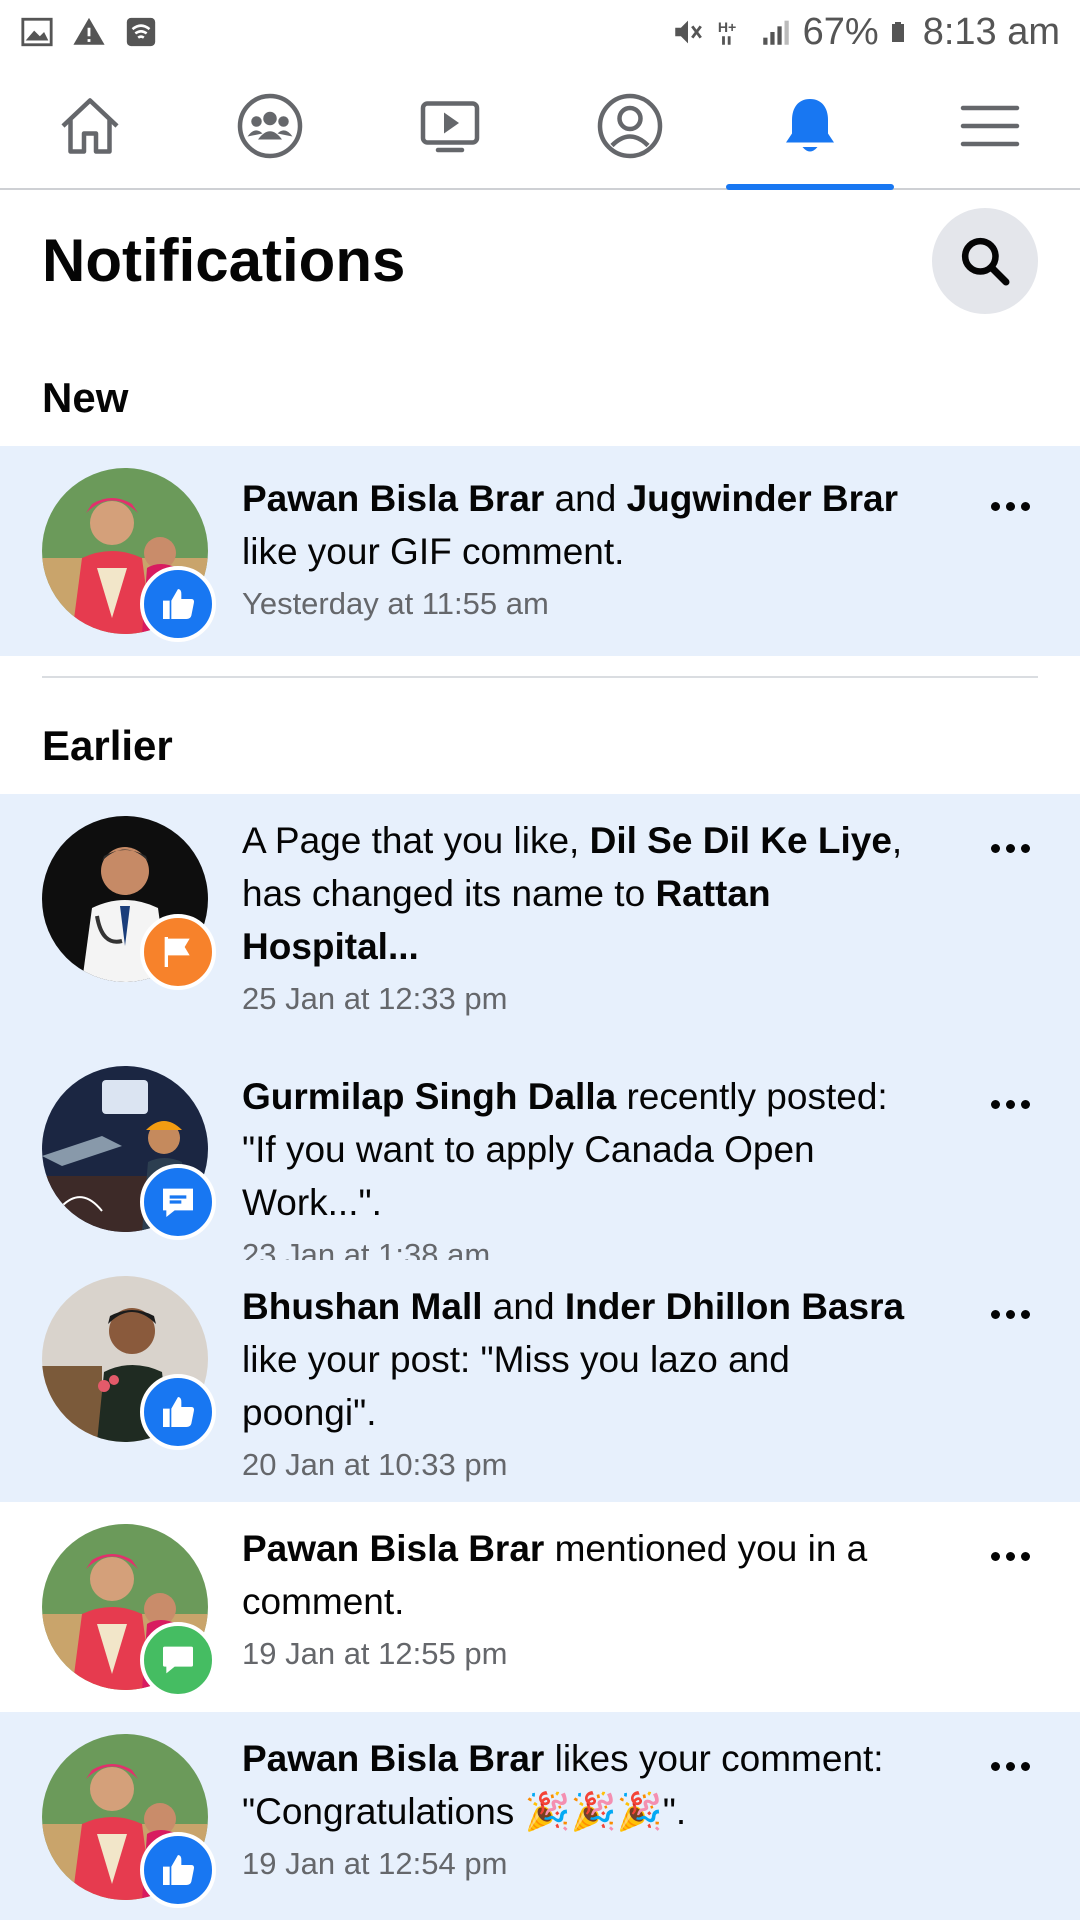 This screenshot has height=1920, width=1080. What do you see at coordinates (375, 998) in the screenshot?
I see `notification-time: 25 Jan at 12:33 pm` at bounding box center [375, 998].